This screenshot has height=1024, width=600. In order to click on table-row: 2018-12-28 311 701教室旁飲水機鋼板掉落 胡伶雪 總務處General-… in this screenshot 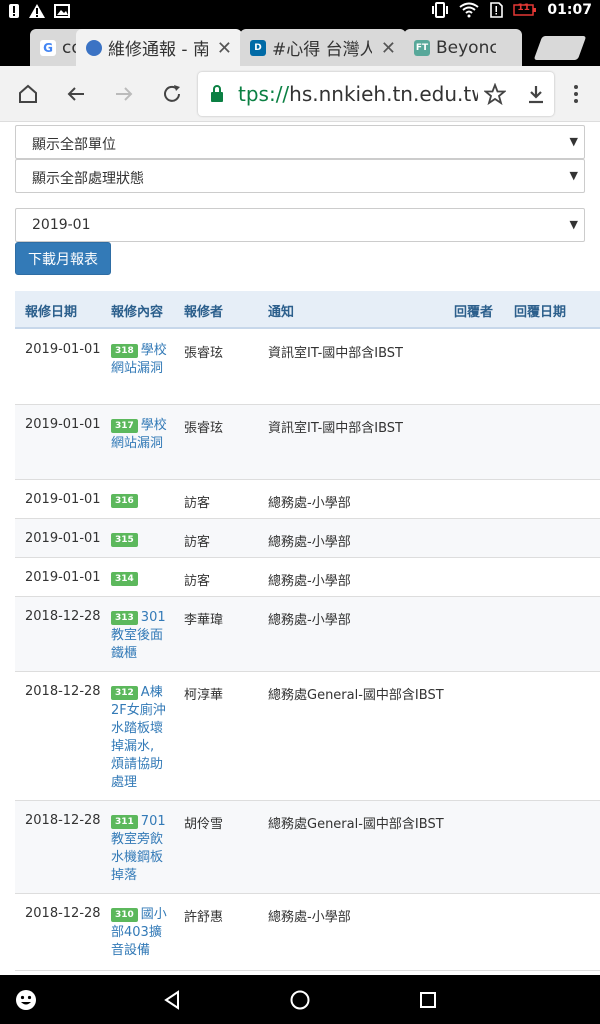, I will do `click(307, 847)`.